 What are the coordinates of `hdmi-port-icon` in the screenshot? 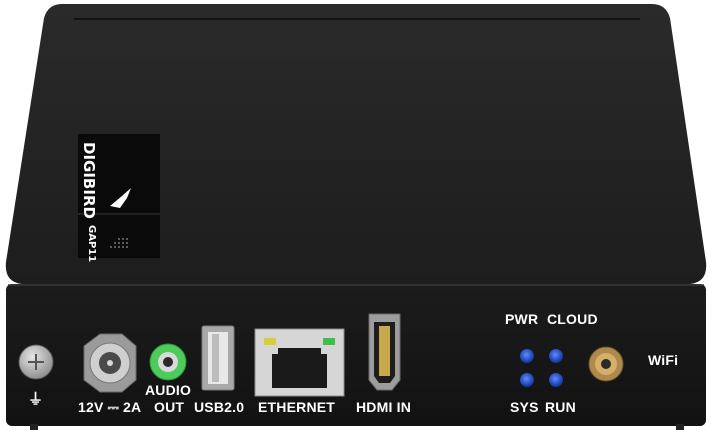 It's located at (384, 352).